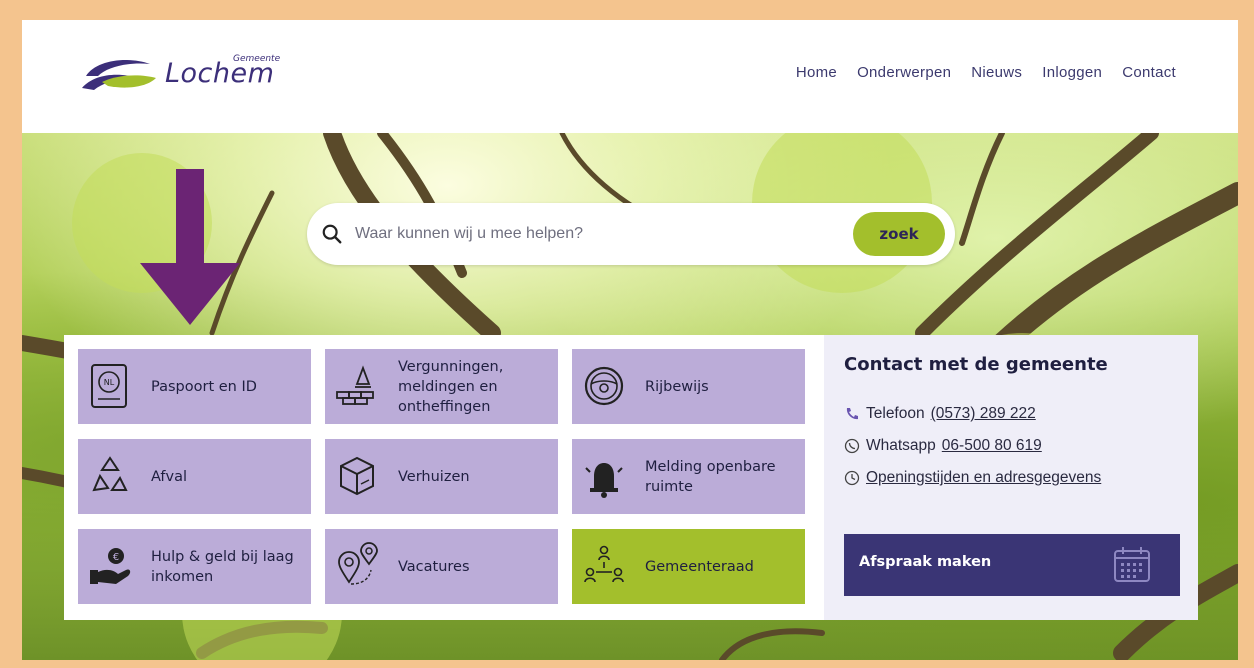 Image resolution: width=1254 pixels, height=668 pixels. I want to click on contact-hours-row: Openingstijden en adresgegevens, so click(972, 478).